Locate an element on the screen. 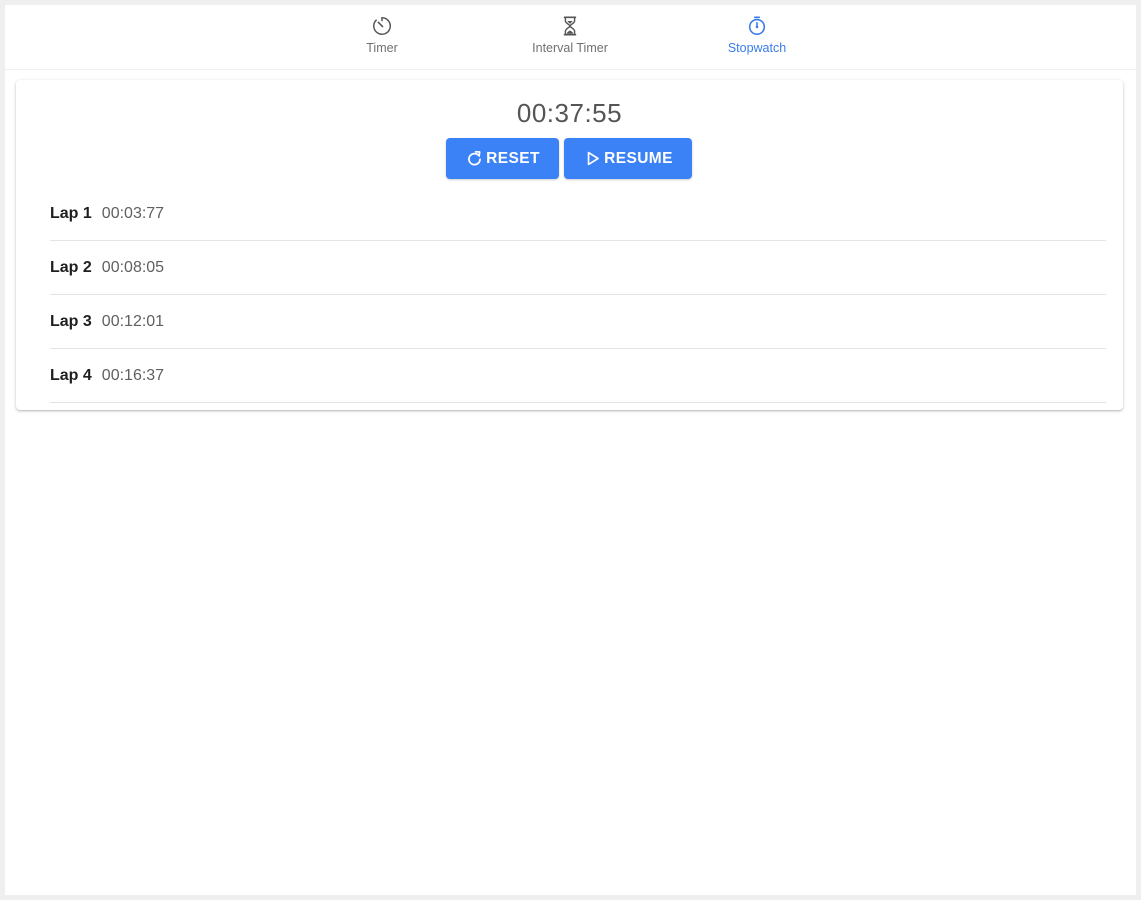 Image resolution: width=1141 pixels, height=900 pixels. list-item: Lap 1 00:03:77 is located at coordinates (578, 214).